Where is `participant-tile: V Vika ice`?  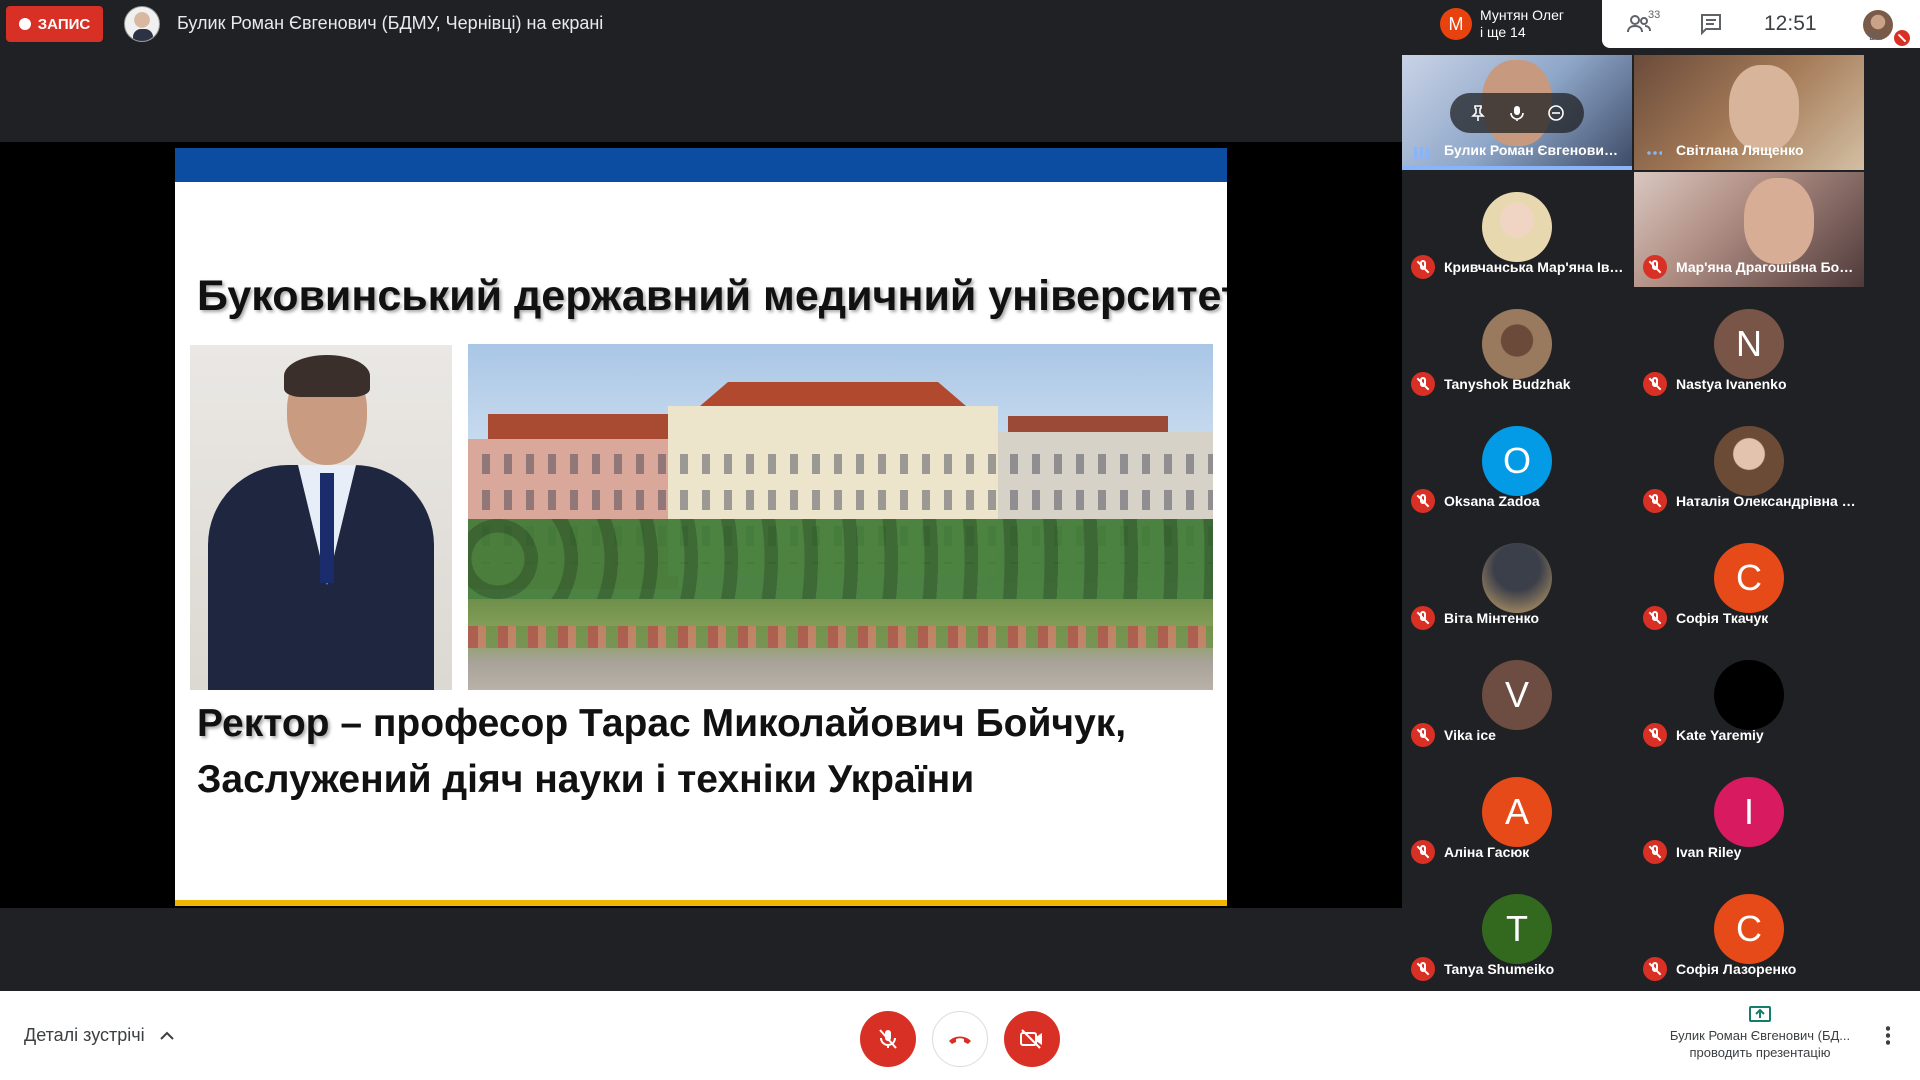 participant-tile: V Vika ice is located at coordinates (1517, 697).